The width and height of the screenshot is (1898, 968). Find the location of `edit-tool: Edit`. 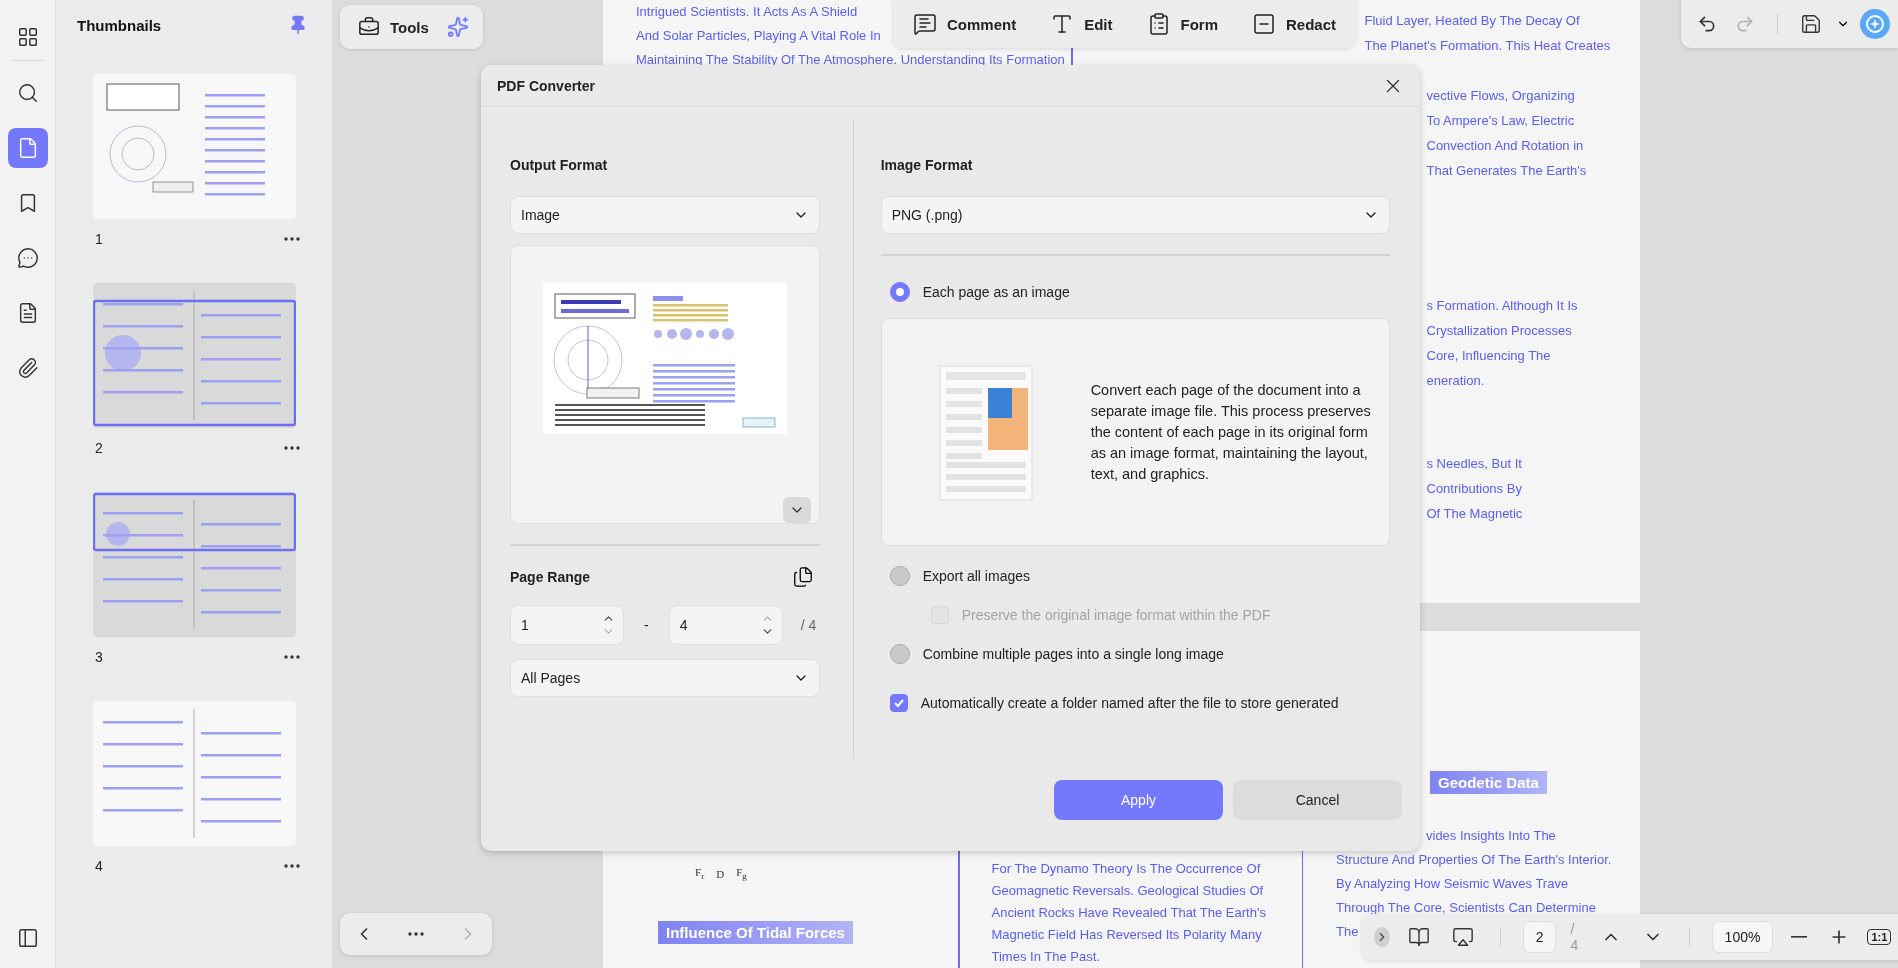

edit-tool: Edit is located at coordinates (1081, 24).